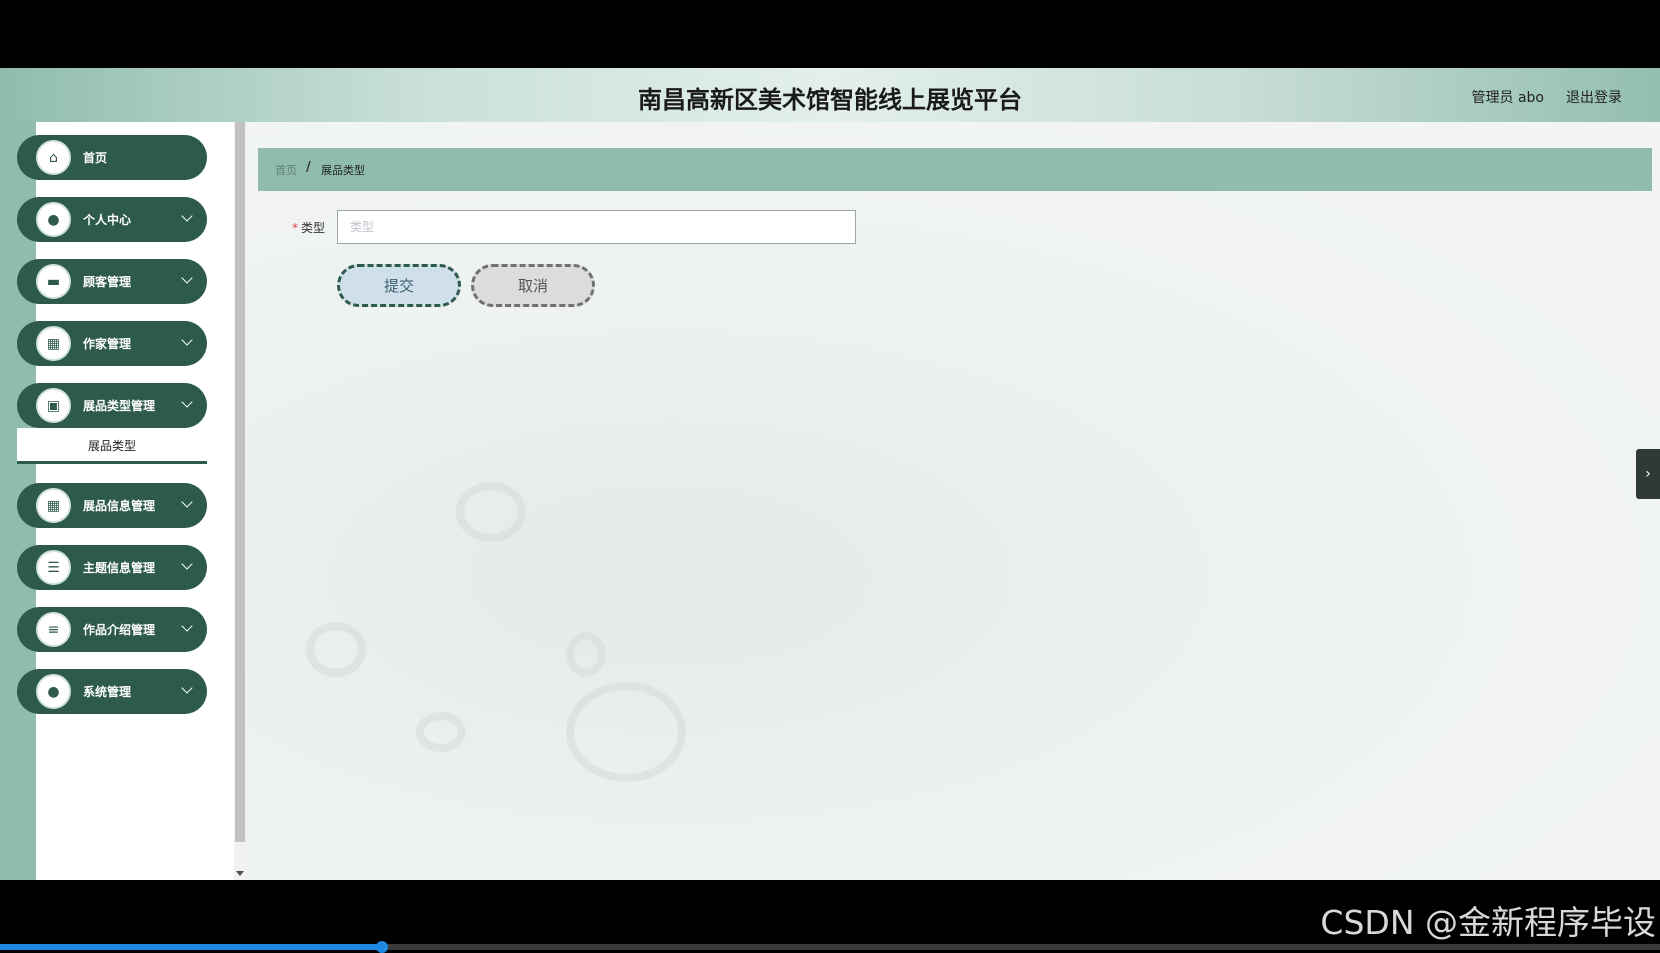 This screenshot has width=1660, height=953. Describe the element at coordinates (53, 567) in the screenshot. I see `sliders-icon: ☰` at that location.